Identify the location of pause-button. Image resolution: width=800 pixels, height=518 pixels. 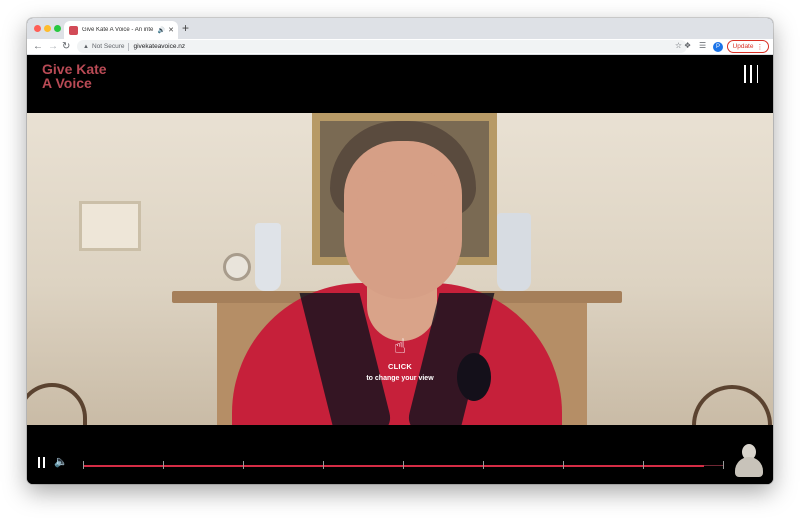
(41, 462).